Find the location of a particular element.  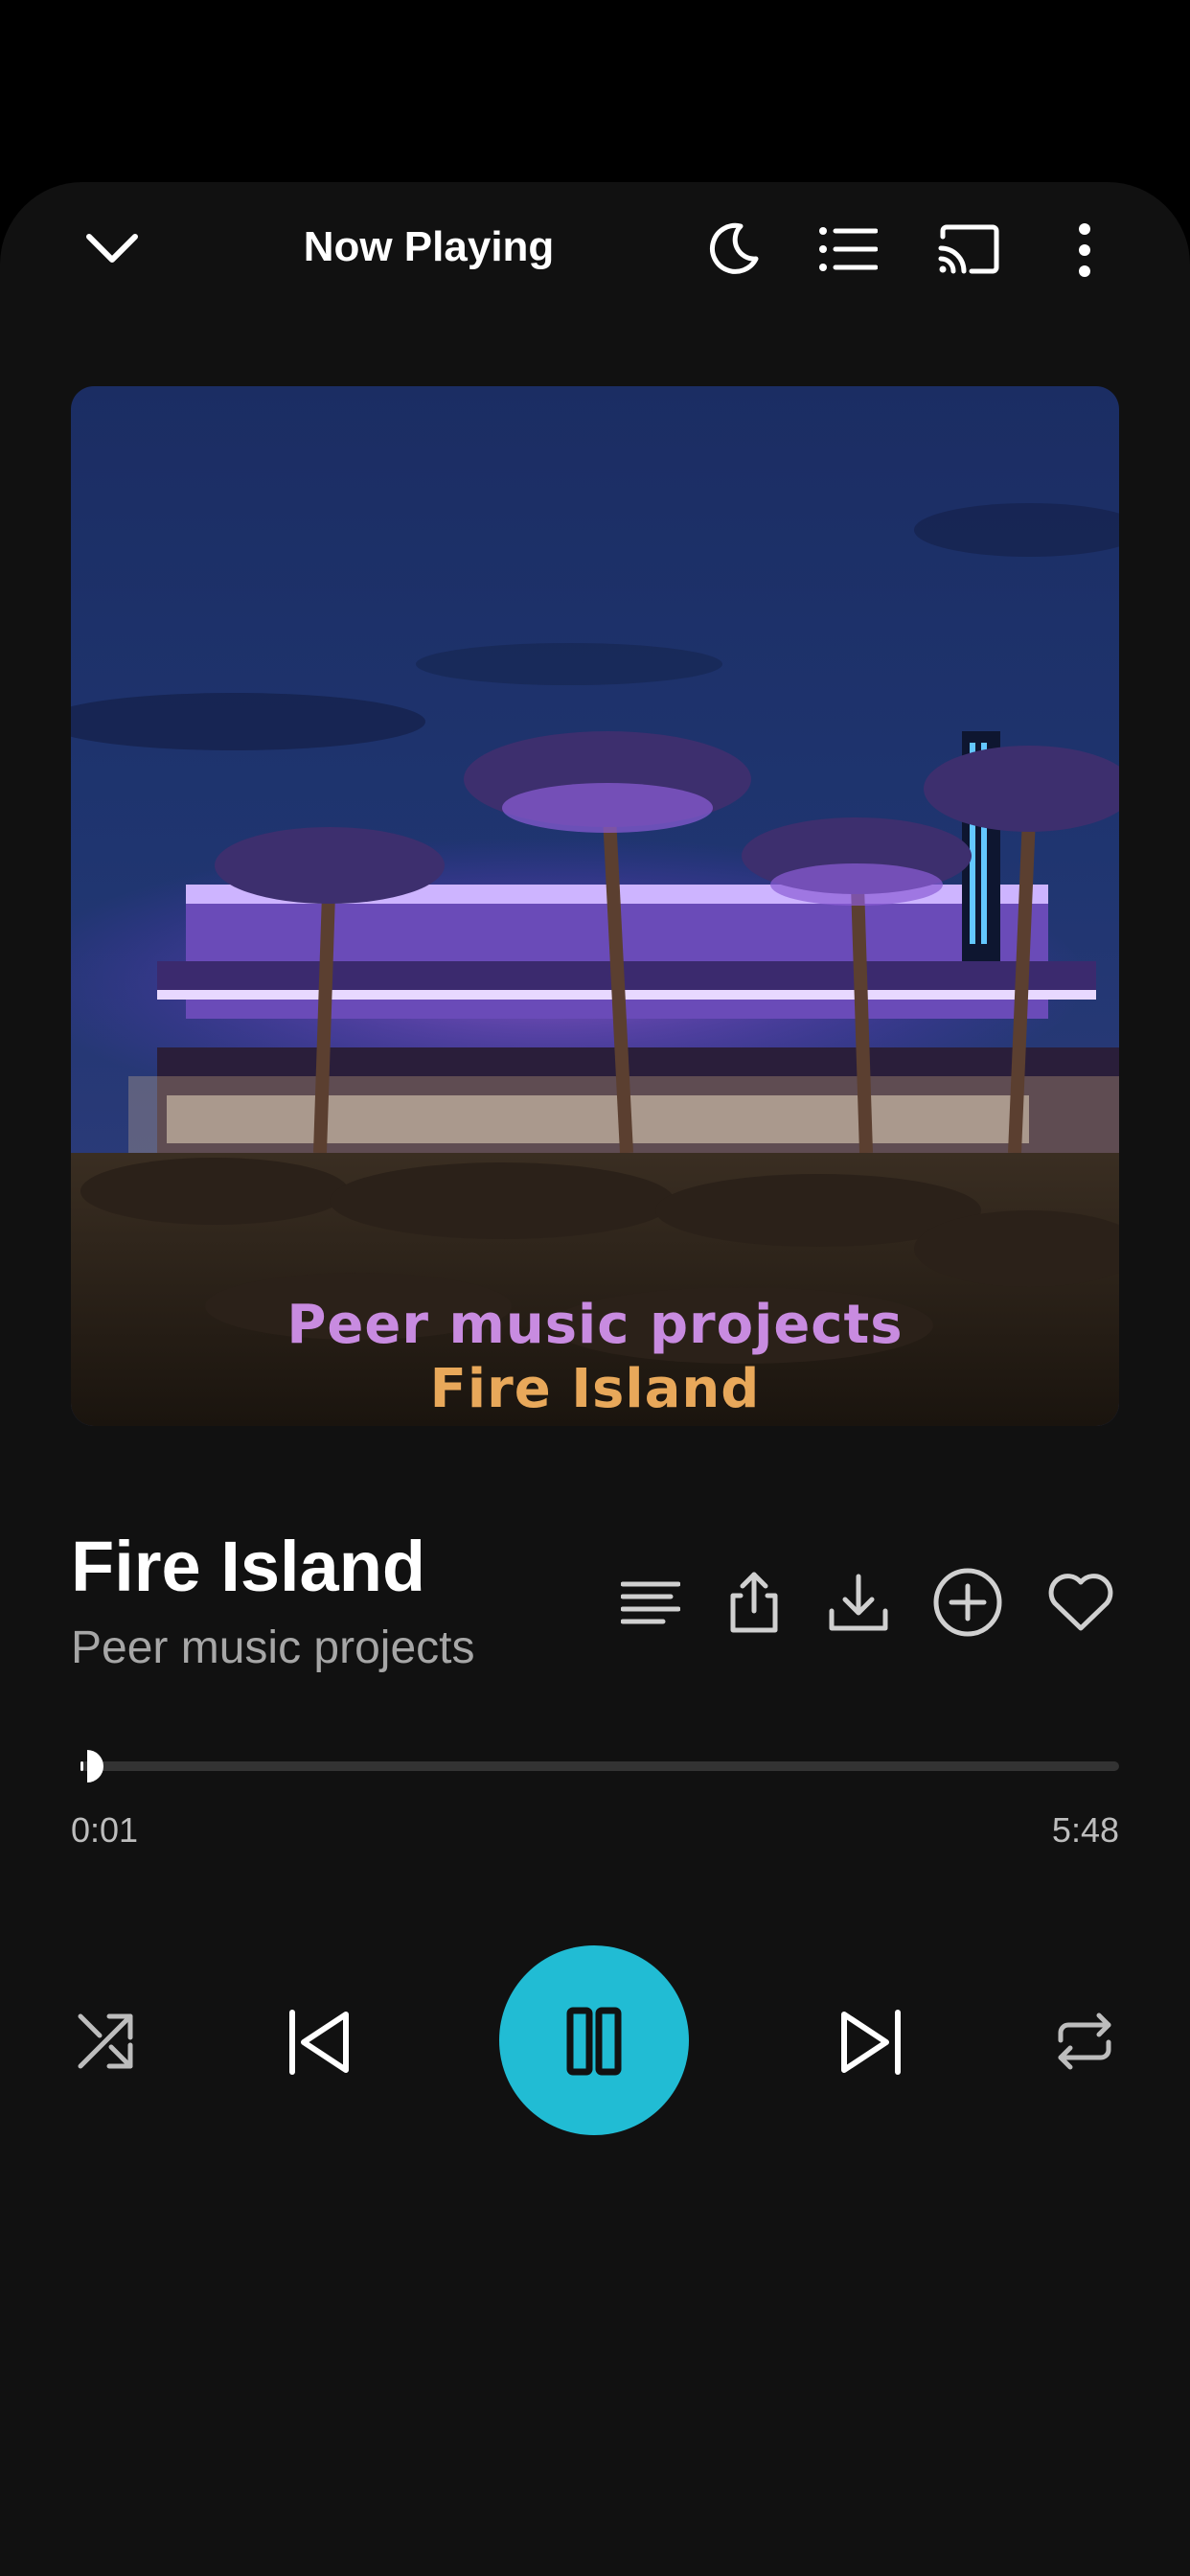

collapse-button is located at coordinates (112, 248).